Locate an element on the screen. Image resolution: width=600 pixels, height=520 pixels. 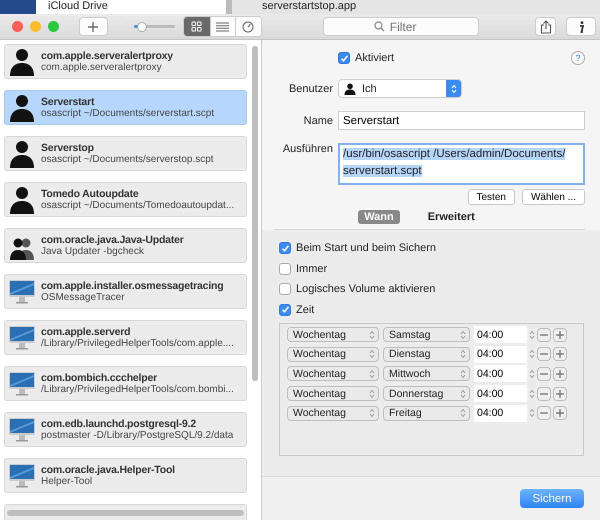
job-card: Serverstart osascript ~/Documents/serverstart.scpt is located at coordinates (125, 107).